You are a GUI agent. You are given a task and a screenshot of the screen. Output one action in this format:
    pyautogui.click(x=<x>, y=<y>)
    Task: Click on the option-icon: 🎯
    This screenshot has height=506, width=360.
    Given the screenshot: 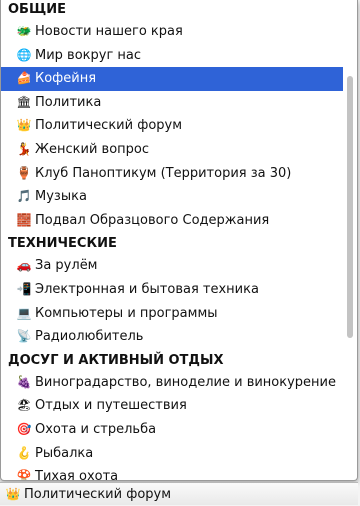 What is the action you would take?
    pyautogui.click(x=24, y=428)
    